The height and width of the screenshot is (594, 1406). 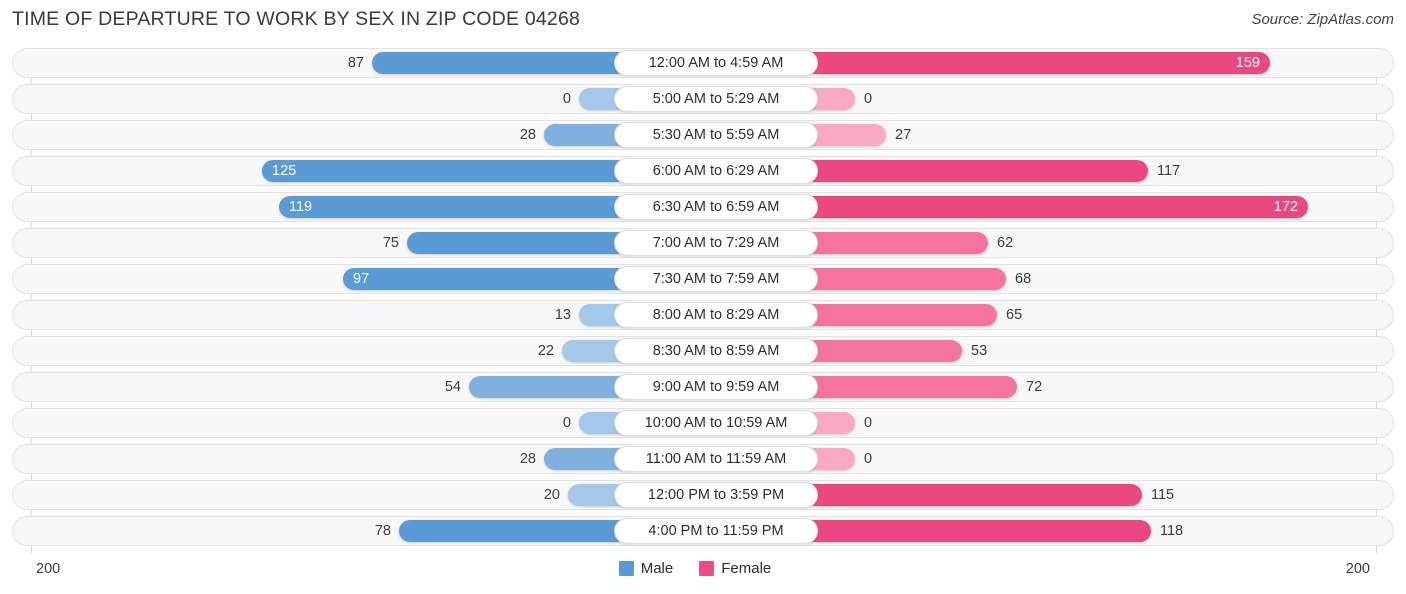 I want to click on chart-row-inner: 97 68 7:30 AM to 7:59 AM, so click(x=703, y=279).